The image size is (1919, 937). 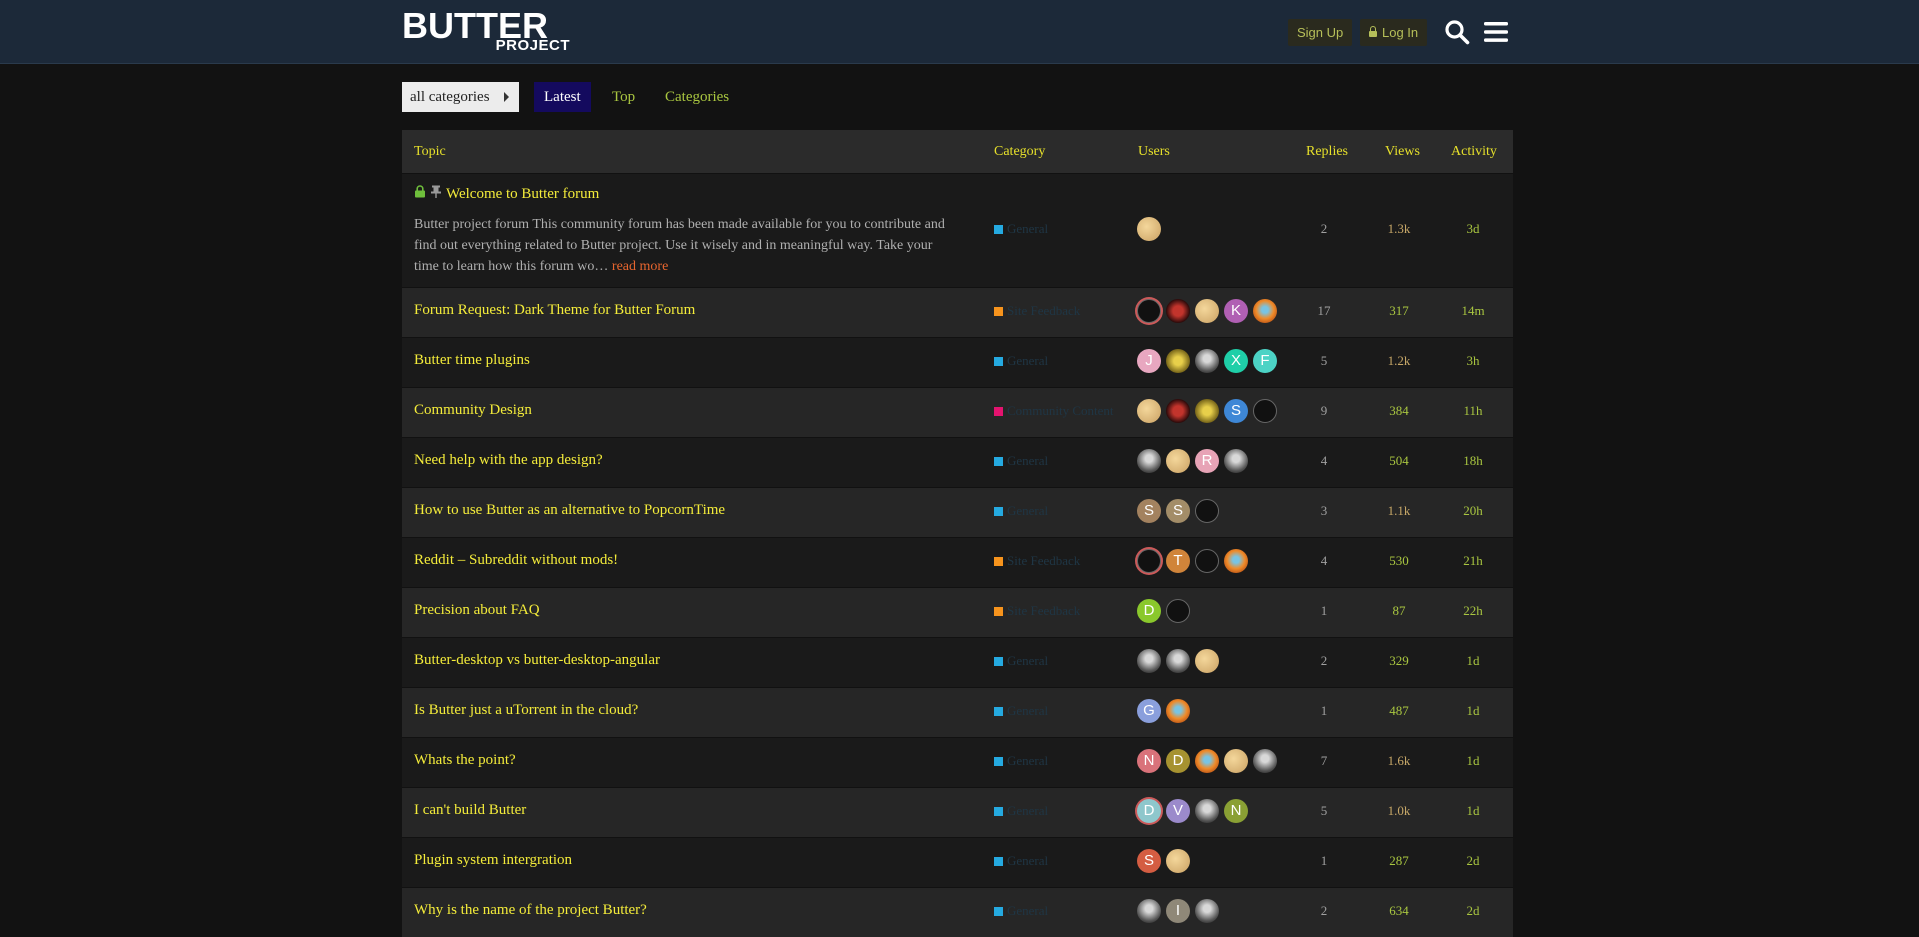 I want to click on topic-title-link: Community Design, so click(x=473, y=410).